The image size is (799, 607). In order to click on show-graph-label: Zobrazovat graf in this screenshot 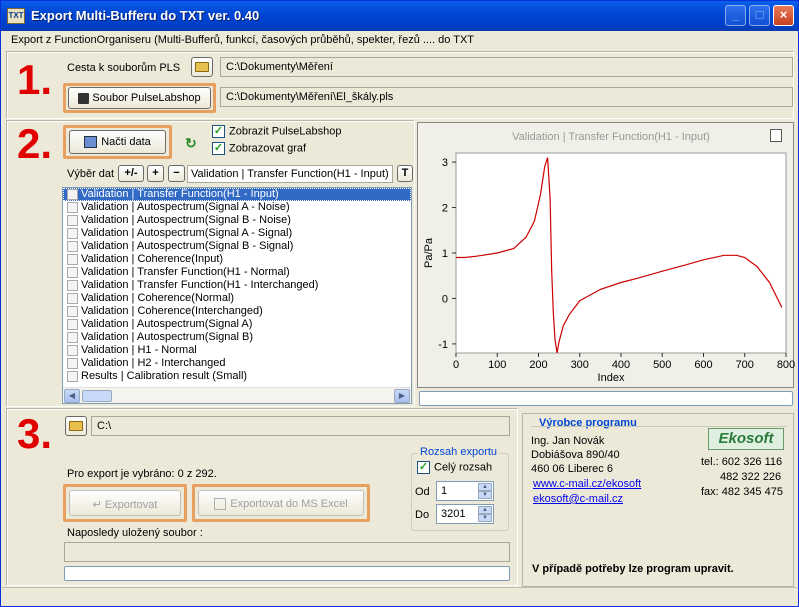, I will do `click(268, 148)`.